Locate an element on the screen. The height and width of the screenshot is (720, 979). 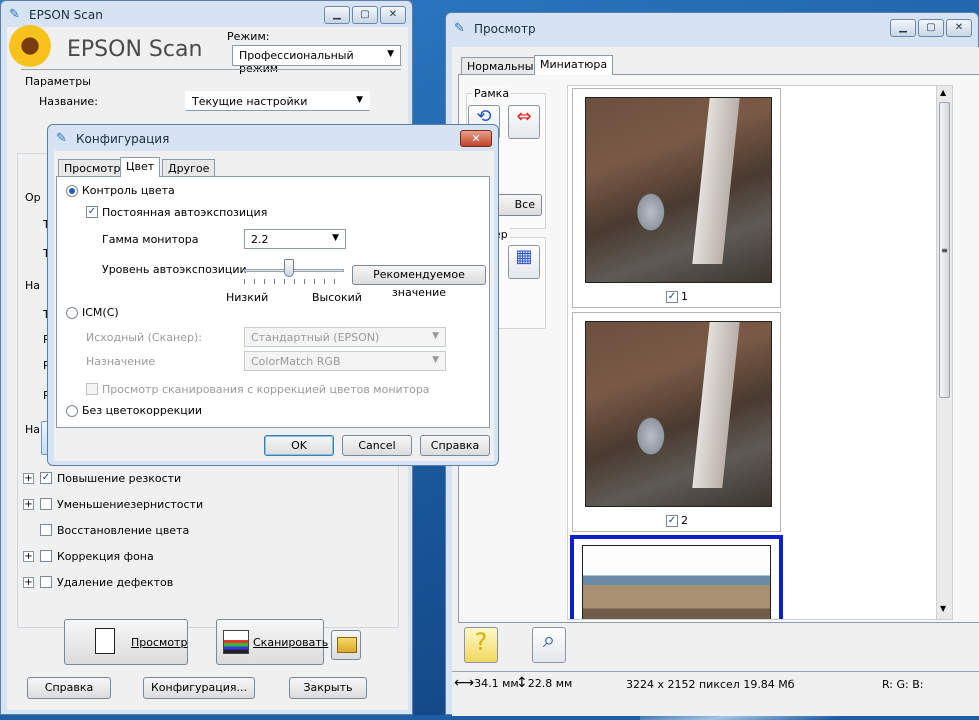
width-arrow-icon: ⟷ is located at coordinates (464, 683).